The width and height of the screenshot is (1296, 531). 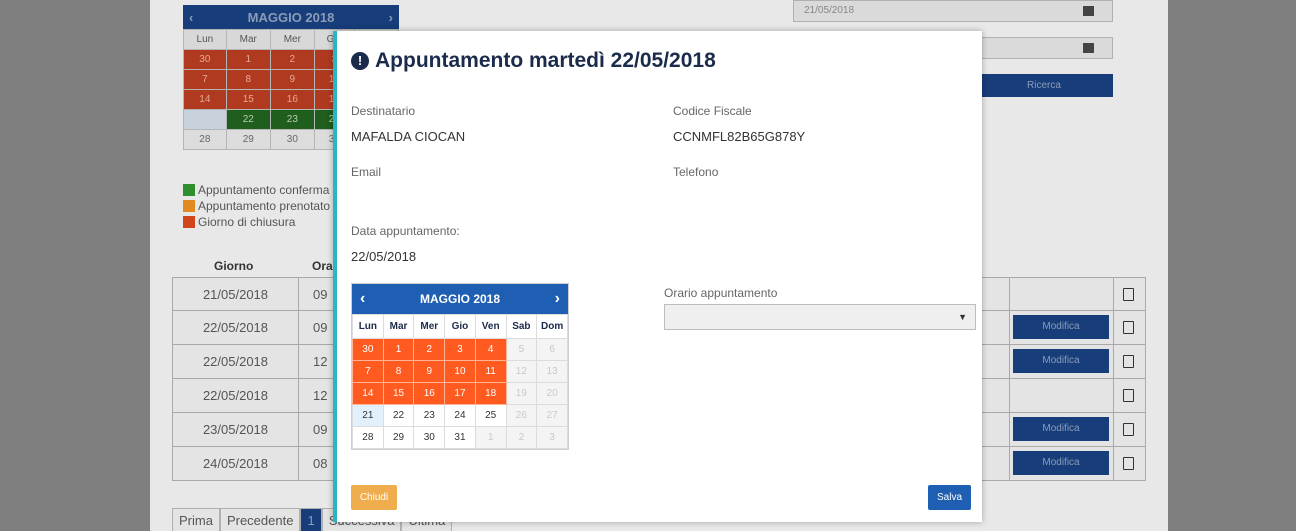 I want to click on calendar-day: 20, so click(x=552, y=393).